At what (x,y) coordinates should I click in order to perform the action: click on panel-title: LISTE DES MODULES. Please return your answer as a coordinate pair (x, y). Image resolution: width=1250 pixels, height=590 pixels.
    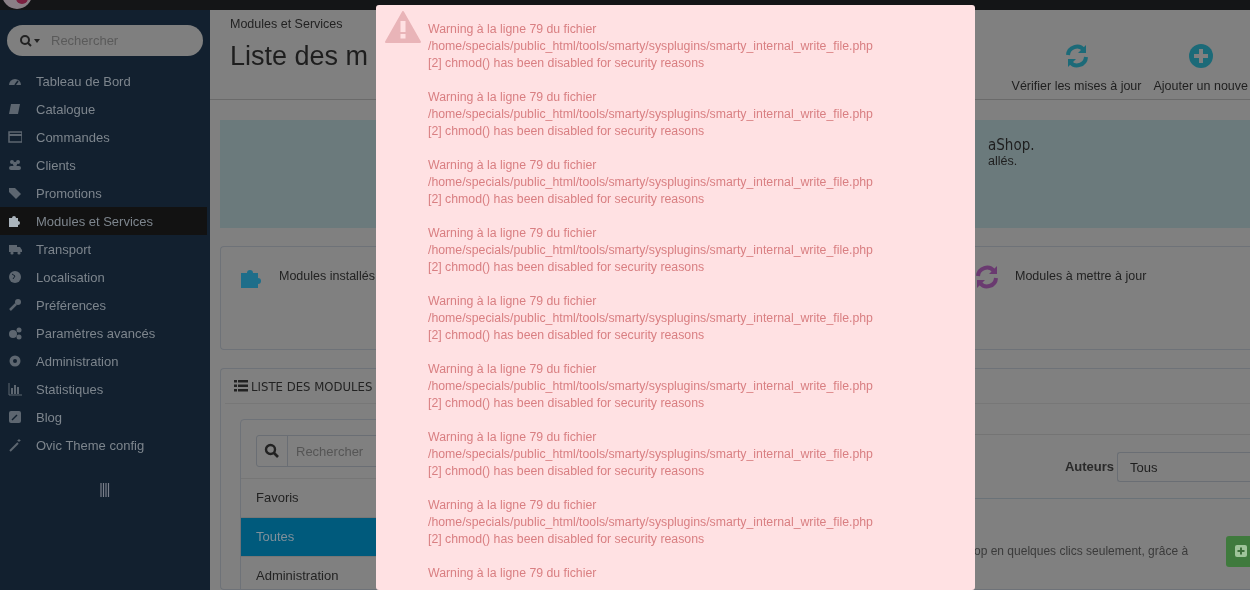
    Looking at the image, I should click on (312, 386).